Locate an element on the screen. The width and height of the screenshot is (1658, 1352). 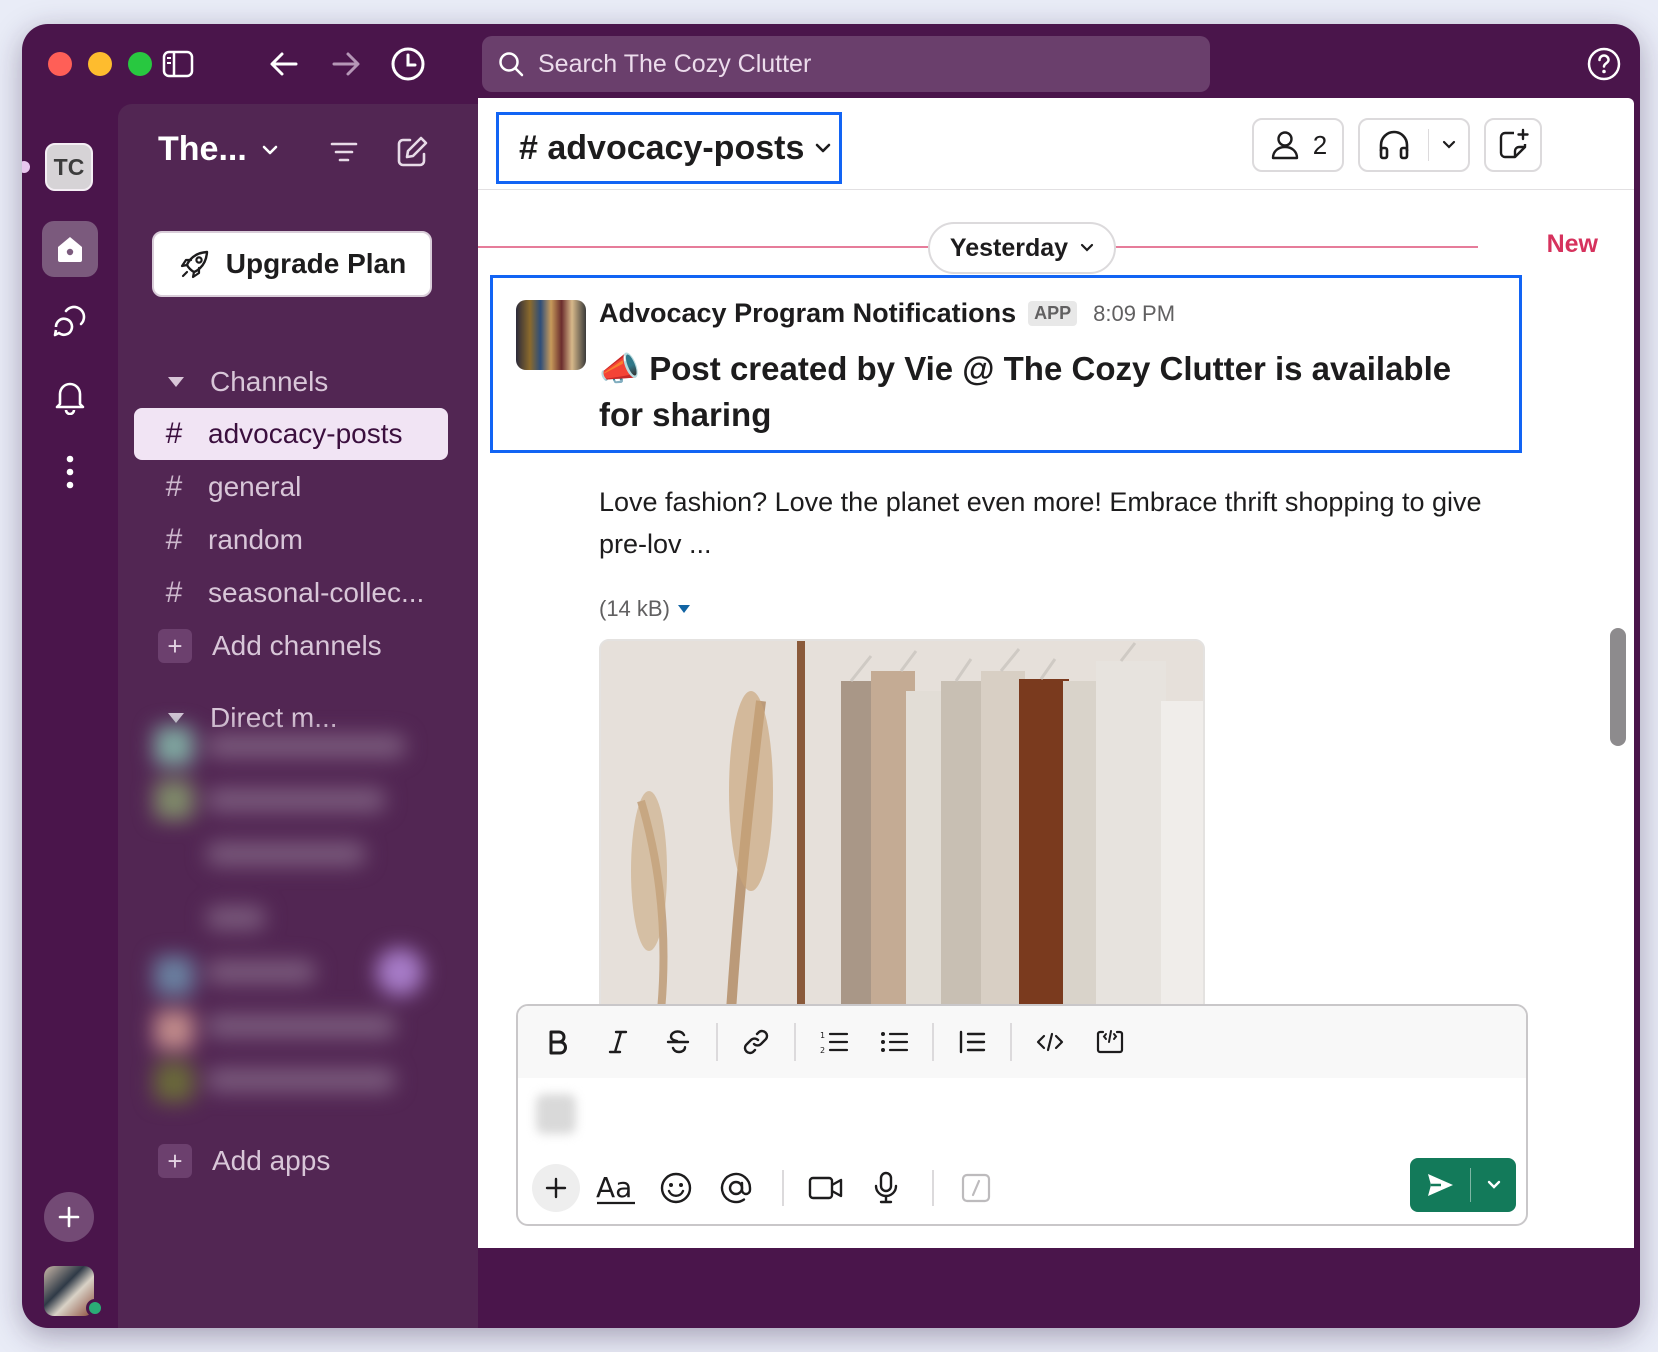
send-button is located at coordinates (1463, 1185).